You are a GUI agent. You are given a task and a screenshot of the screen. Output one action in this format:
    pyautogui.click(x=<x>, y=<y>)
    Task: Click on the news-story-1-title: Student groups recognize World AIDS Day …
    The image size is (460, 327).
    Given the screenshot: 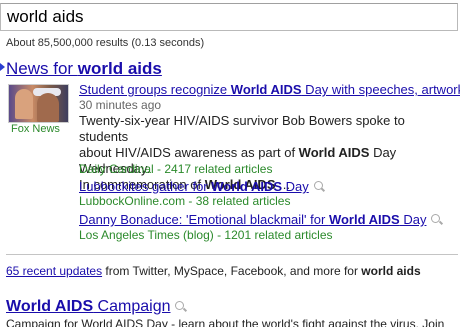 What is the action you would take?
    pyautogui.click(x=269, y=89)
    